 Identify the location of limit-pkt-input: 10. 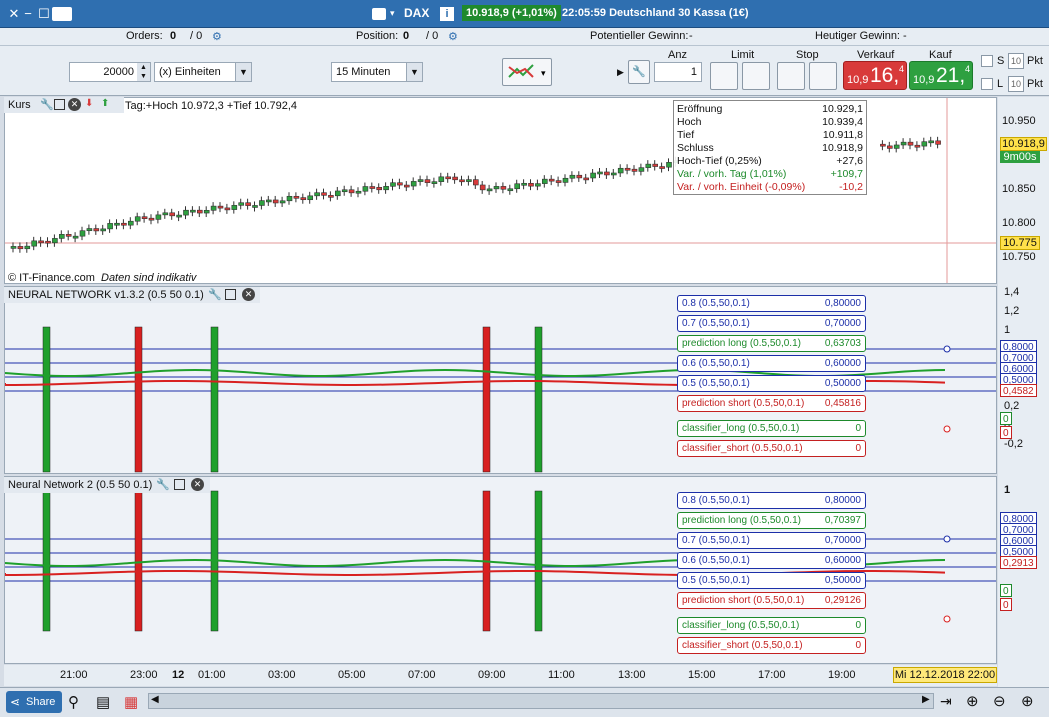
(1016, 84).